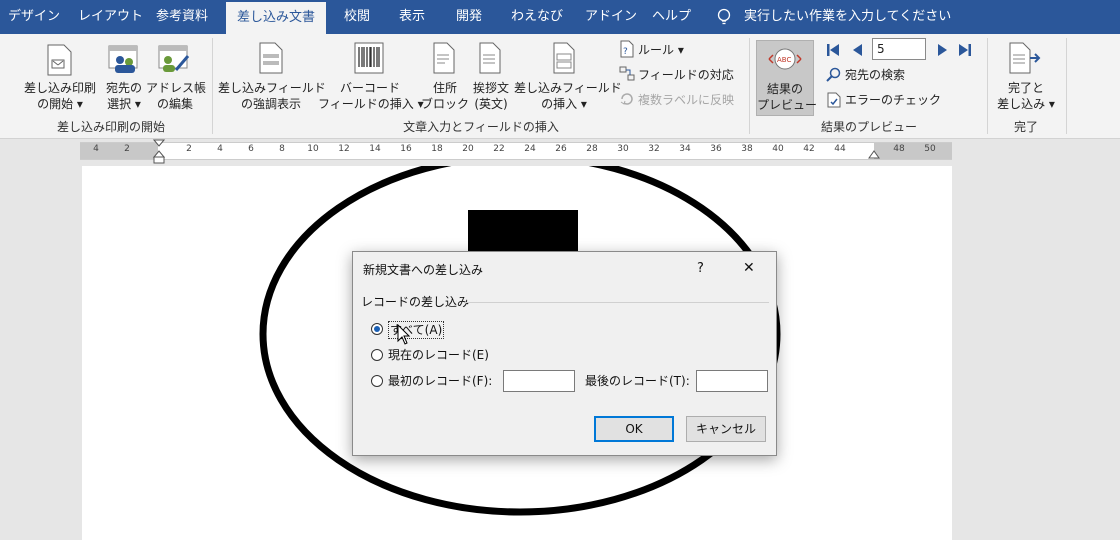 Image resolution: width=1120 pixels, height=540 pixels. Describe the element at coordinates (809, 149) in the screenshot. I see `ruler-number: 42` at that location.